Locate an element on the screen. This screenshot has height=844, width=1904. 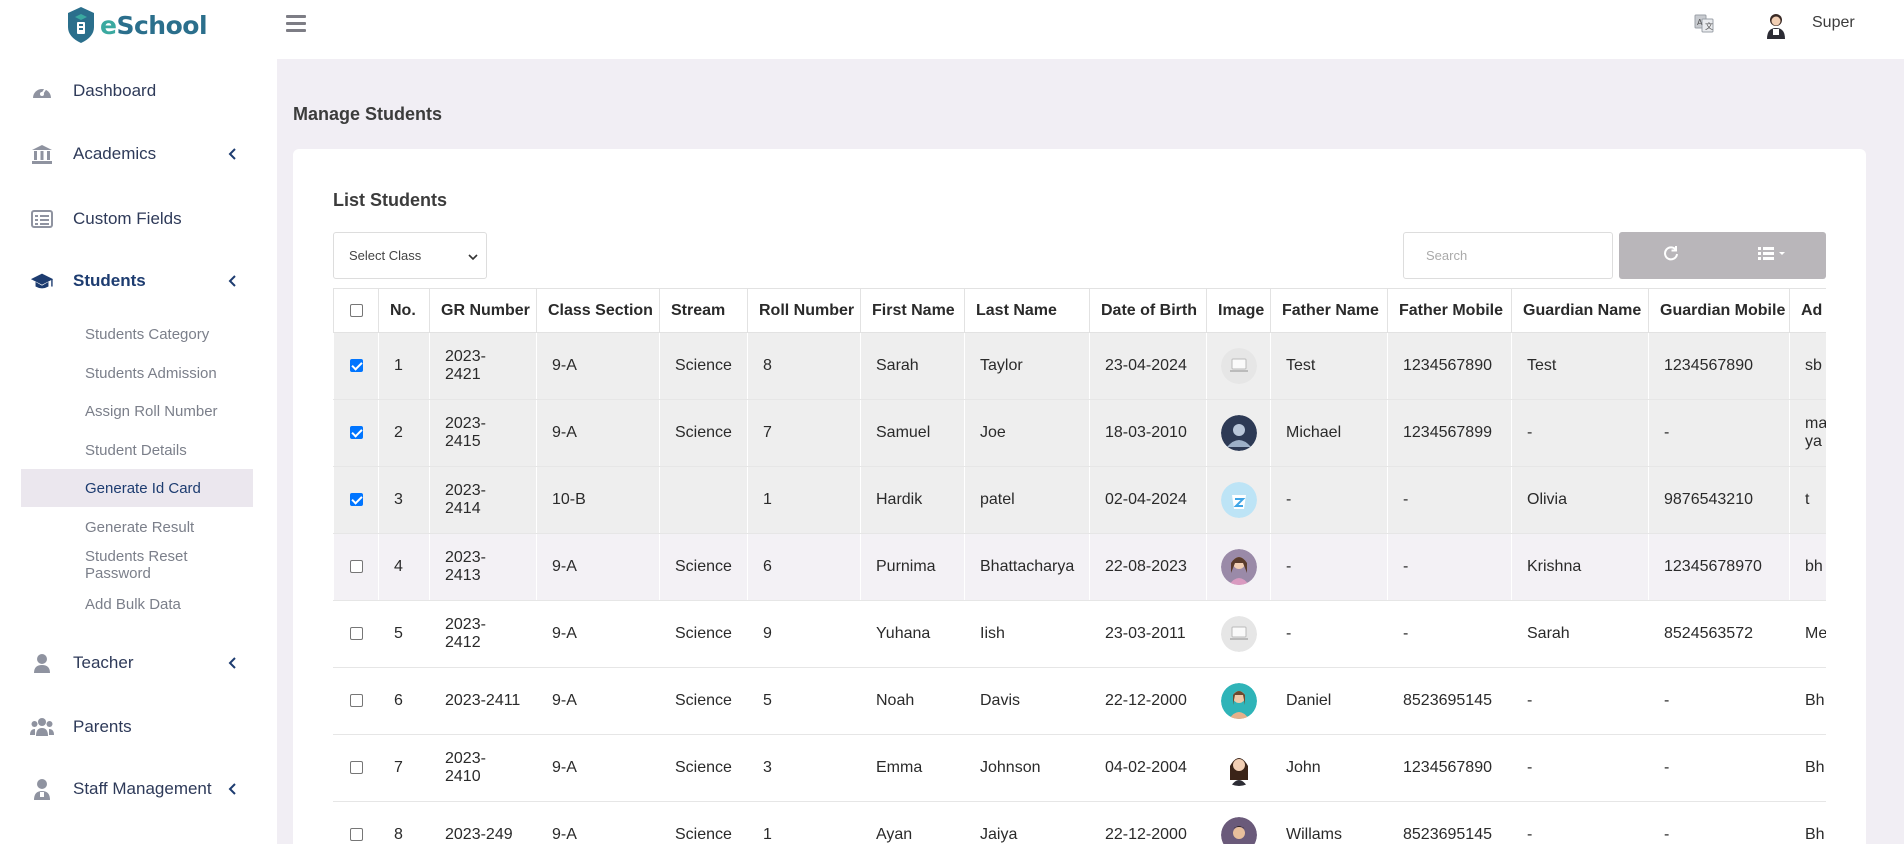
sidebar-item-teacher: Teacher is located at coordinates (138, 663).